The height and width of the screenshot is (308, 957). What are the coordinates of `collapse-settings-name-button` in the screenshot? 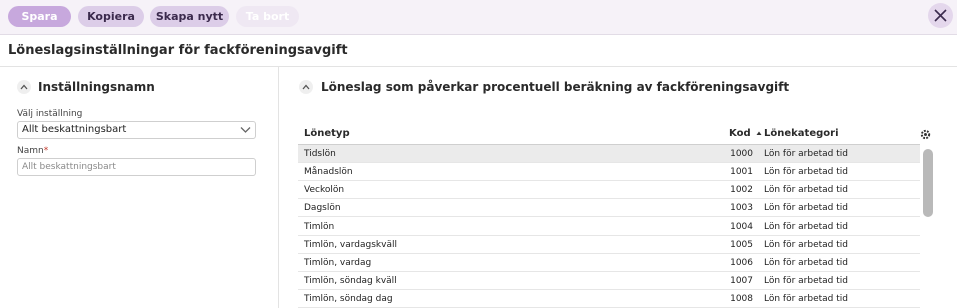 It's located at (24, 87).